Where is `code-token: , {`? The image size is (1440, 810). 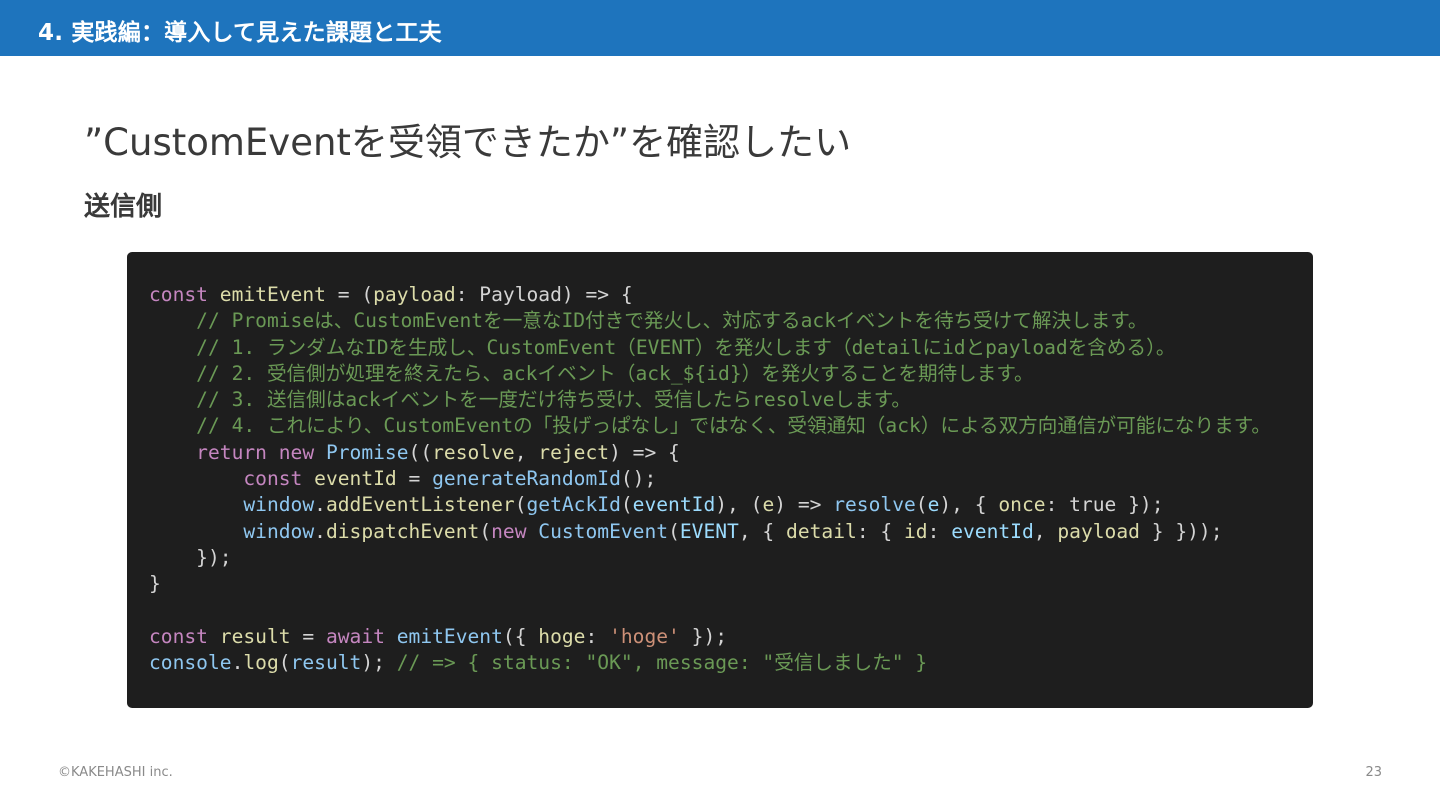 code-token: , { is located at coordinates (762, 531).